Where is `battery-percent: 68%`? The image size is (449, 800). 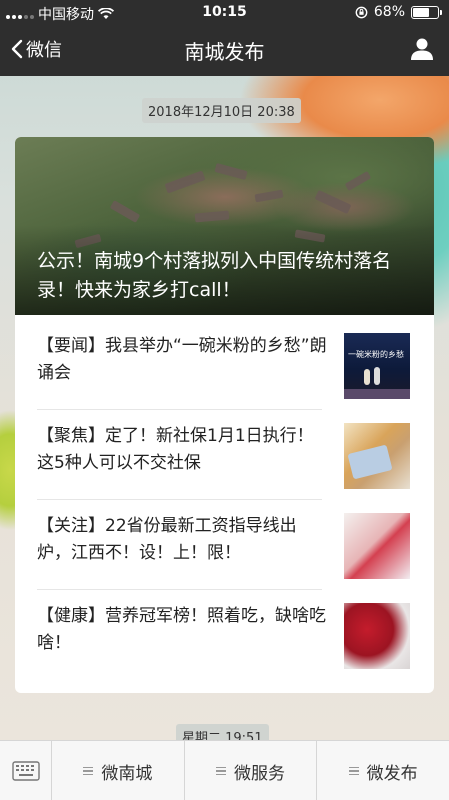
battery-percent: 68% is located at coordinates (389, 12).